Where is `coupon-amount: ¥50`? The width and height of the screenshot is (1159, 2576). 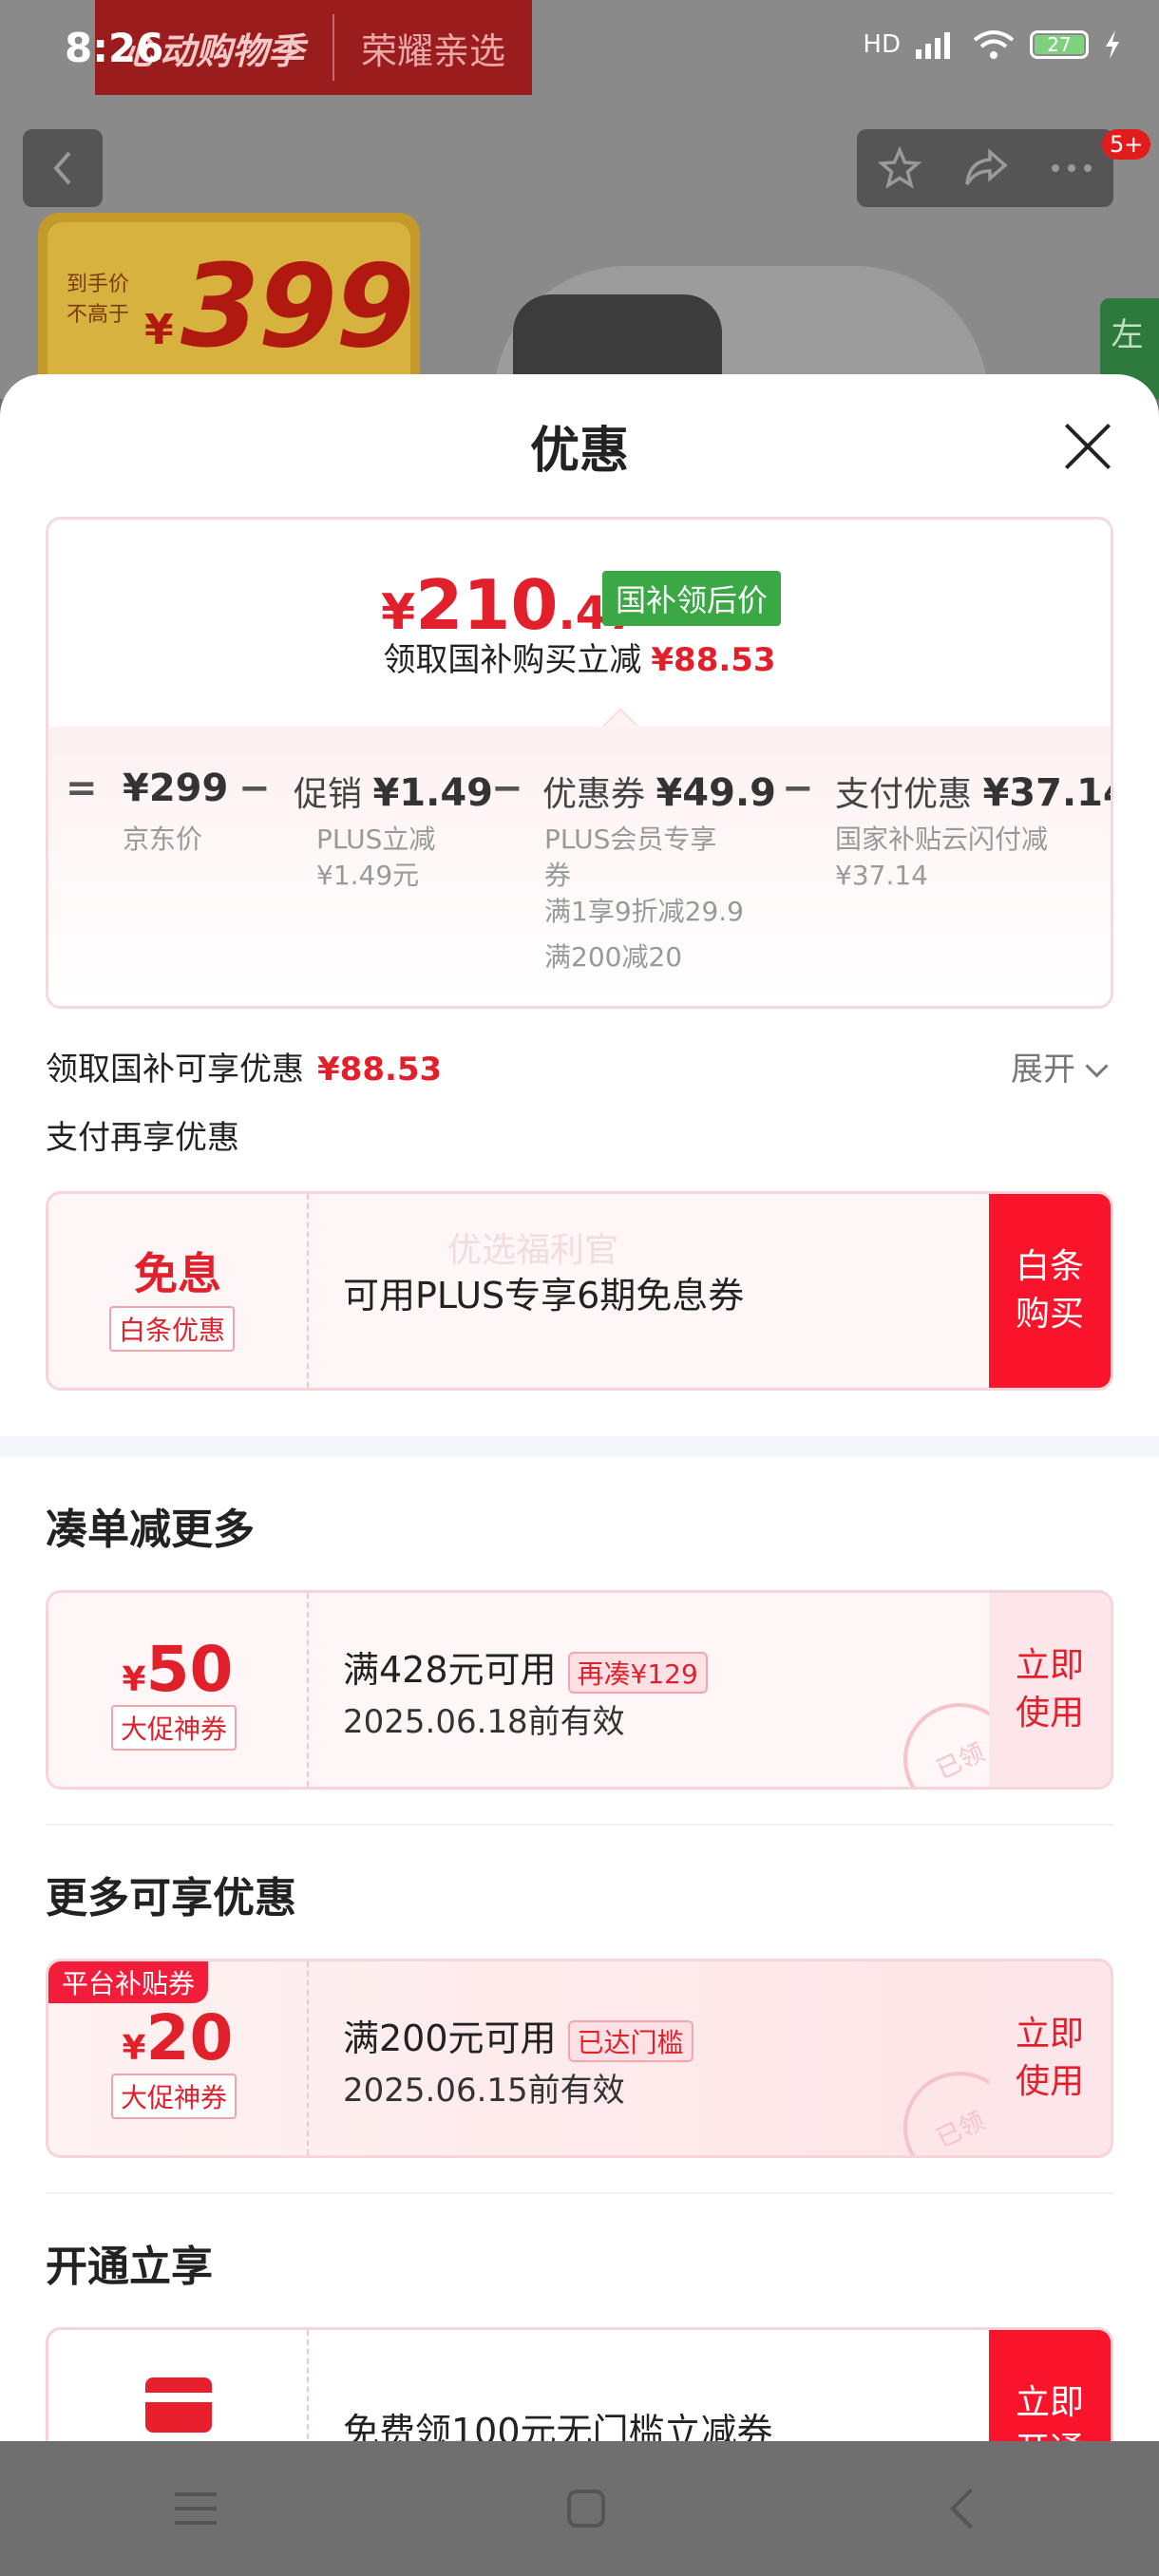 coupon-amount: ¥50 is located at coordinates (178, 1669).